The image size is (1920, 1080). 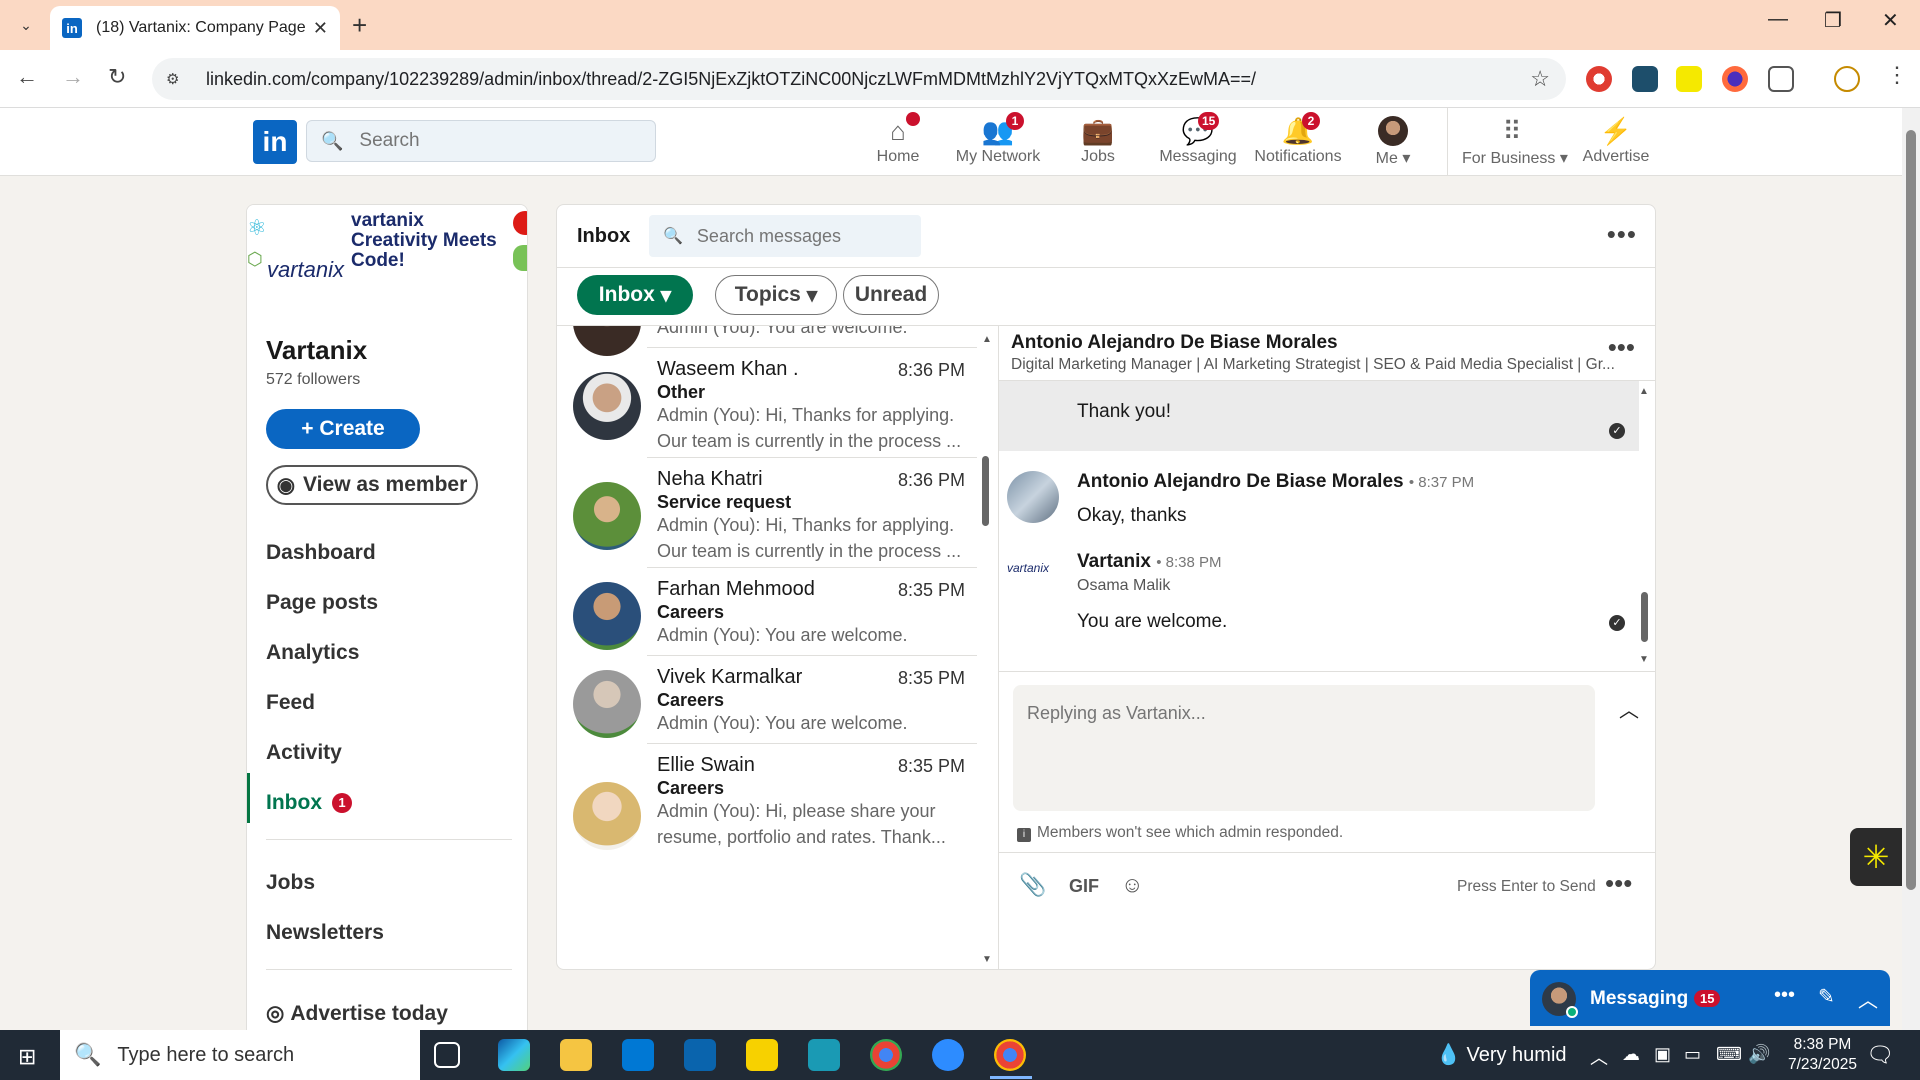 What do you see at coordinates (1784, 995) in the screenshot?
I see `more-icon: •••` at bounding box center [1784, 995].